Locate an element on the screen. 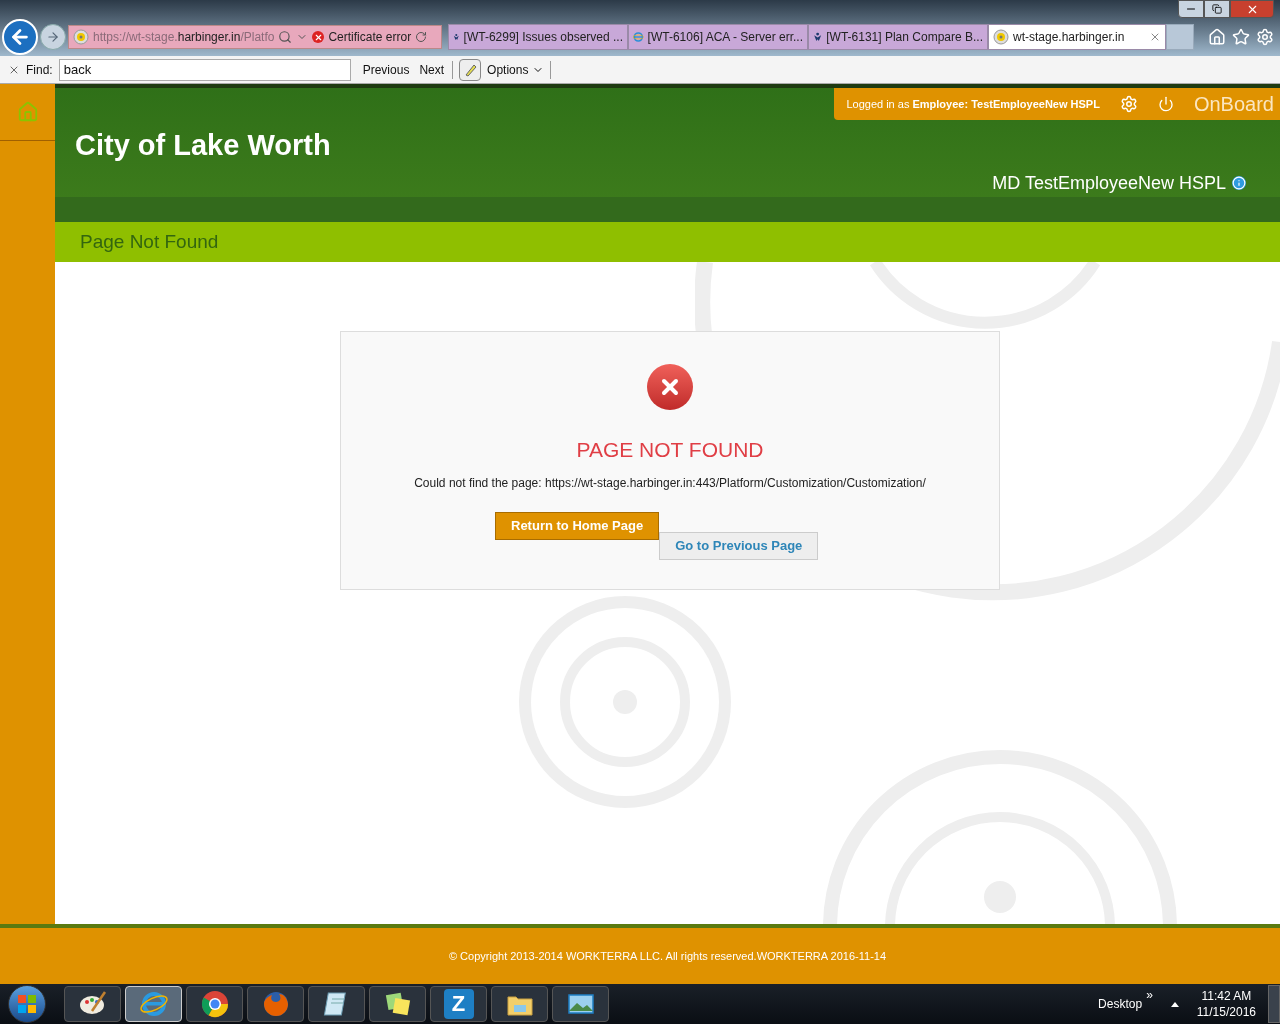 The width and height of the screenshot is (1280, 1024). org-name: City of Lake Worth is located at coordinates (203, 145).